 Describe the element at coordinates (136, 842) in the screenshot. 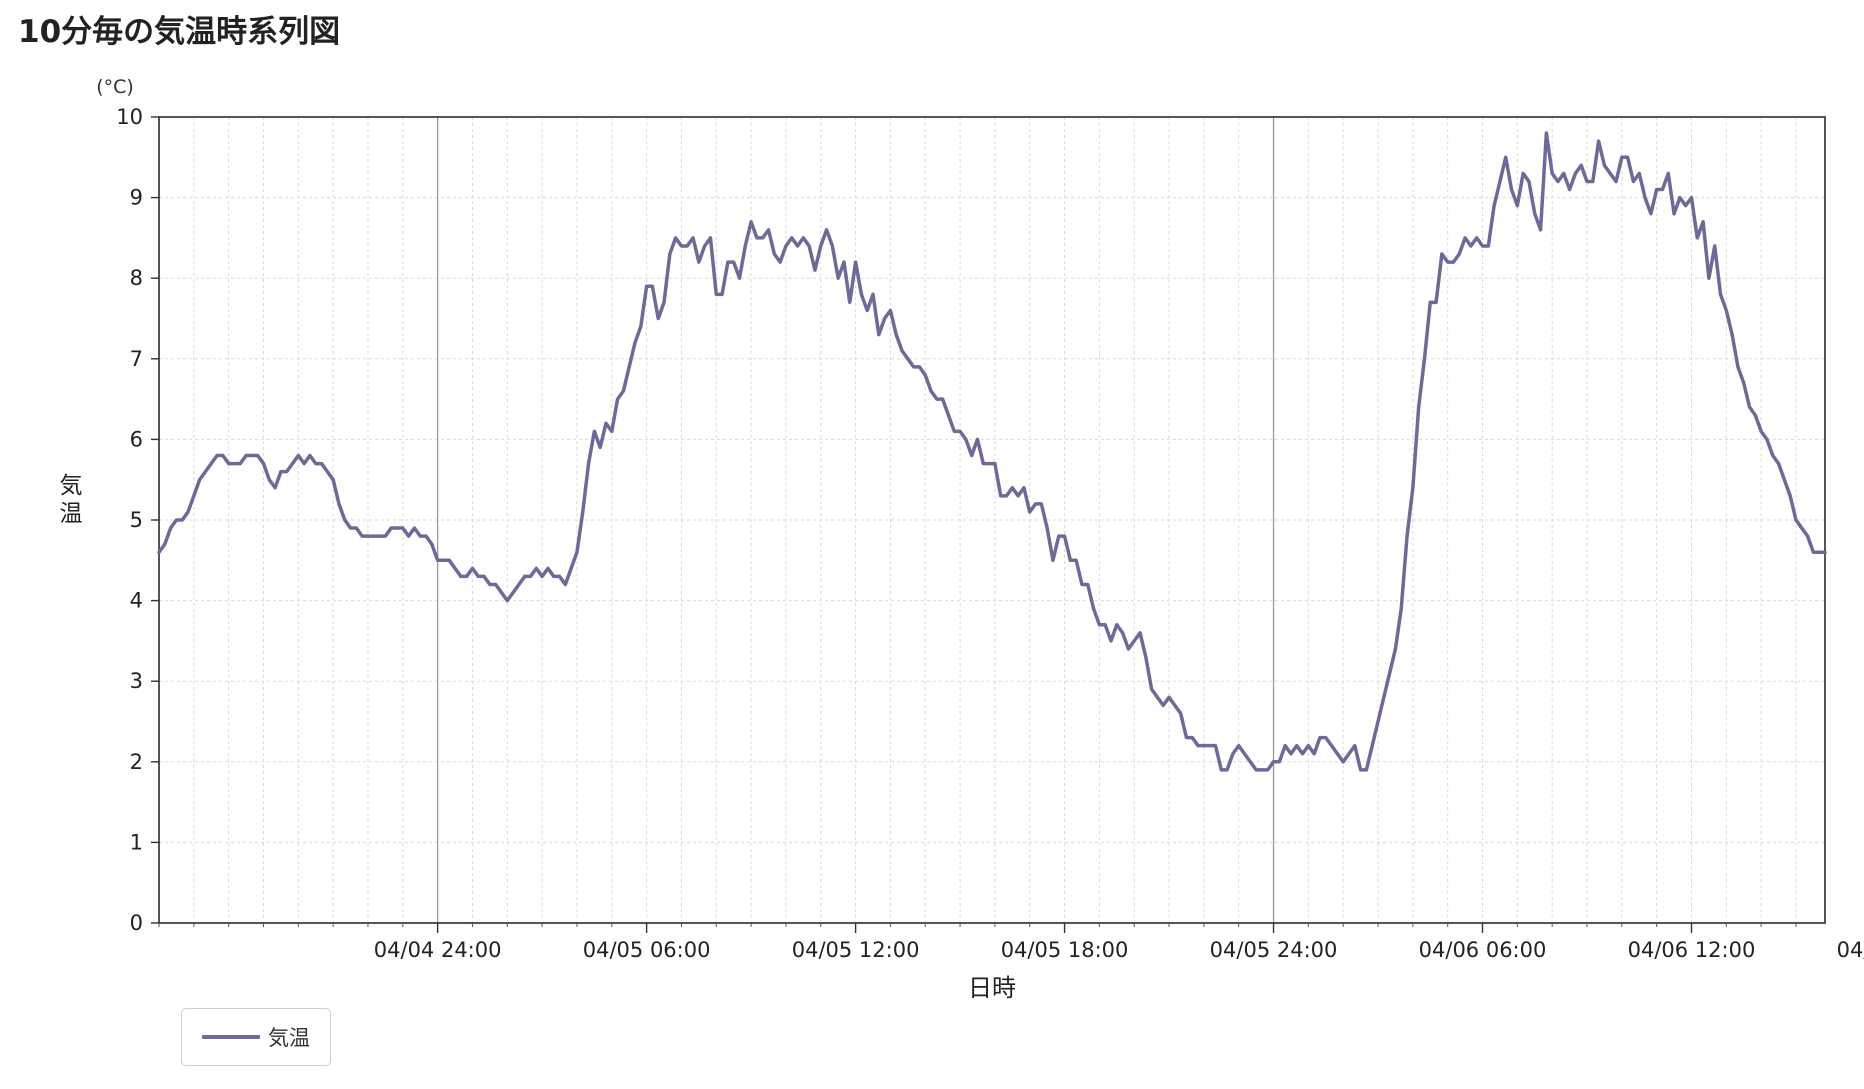

I see `y-tick-label: 1` at that location.